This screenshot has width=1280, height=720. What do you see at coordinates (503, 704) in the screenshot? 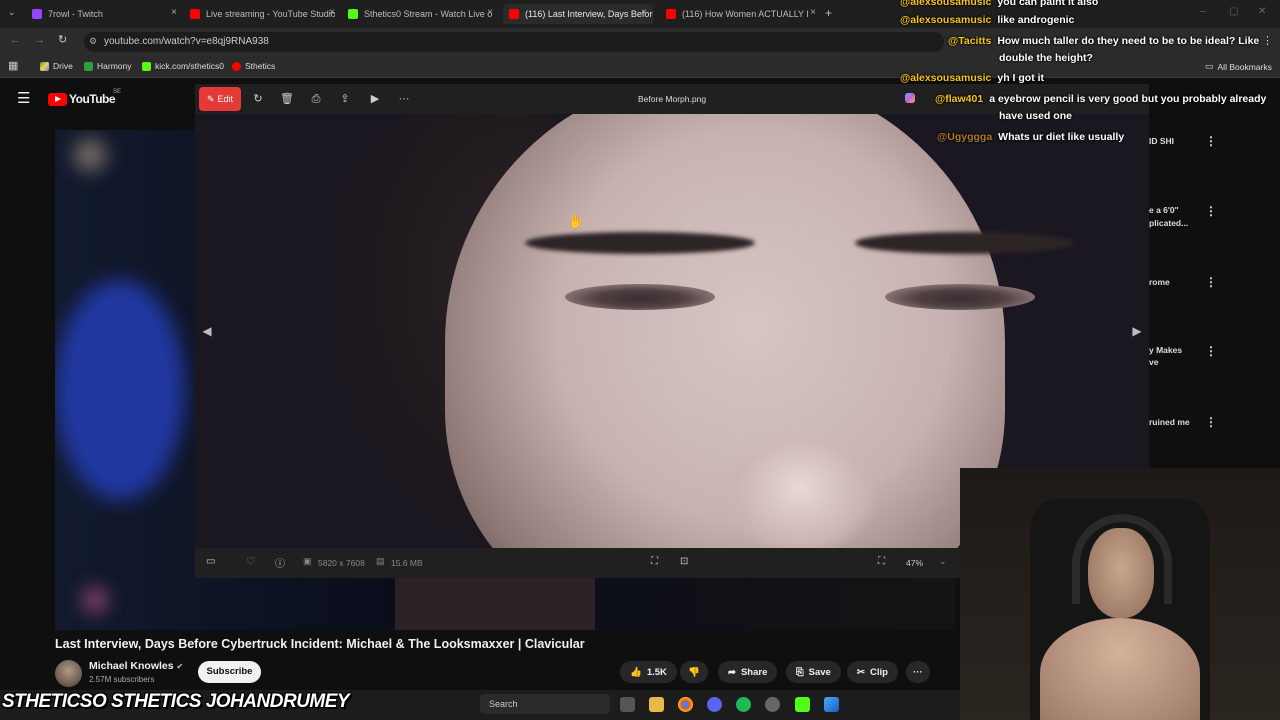
I see `search-placeholder: Search` at bounding box center [503, 704].